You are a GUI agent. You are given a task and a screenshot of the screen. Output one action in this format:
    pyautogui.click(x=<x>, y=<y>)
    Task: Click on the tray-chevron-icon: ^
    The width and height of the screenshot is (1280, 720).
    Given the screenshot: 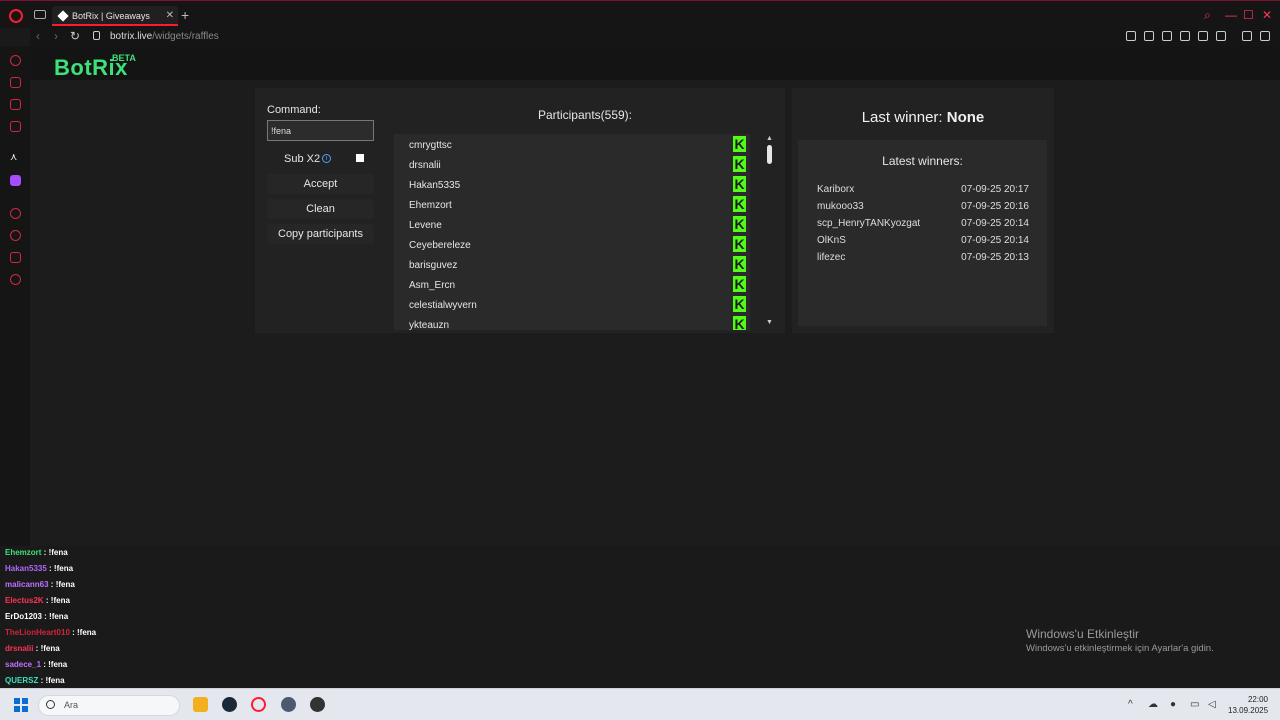 What is the action you would take?
    pyautogui.click(x=1130, y=704)
    